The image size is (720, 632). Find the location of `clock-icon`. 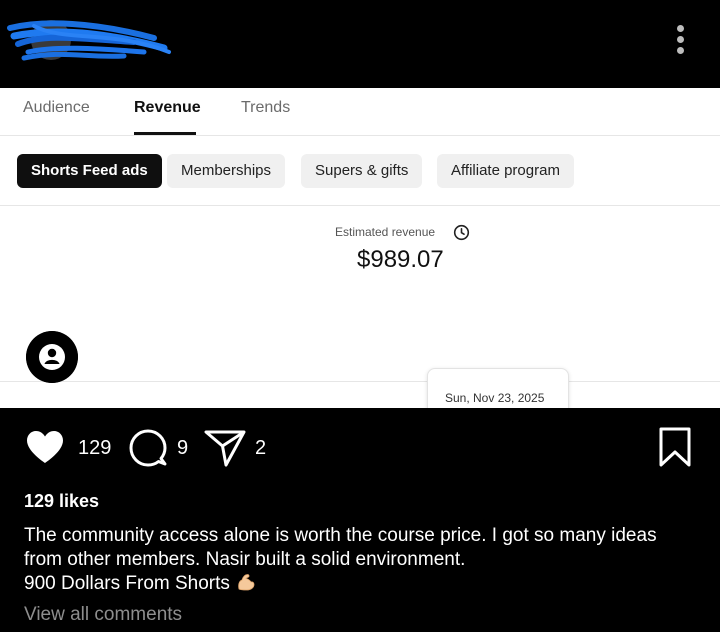

clock-icon is located at coordinates (461, 232).